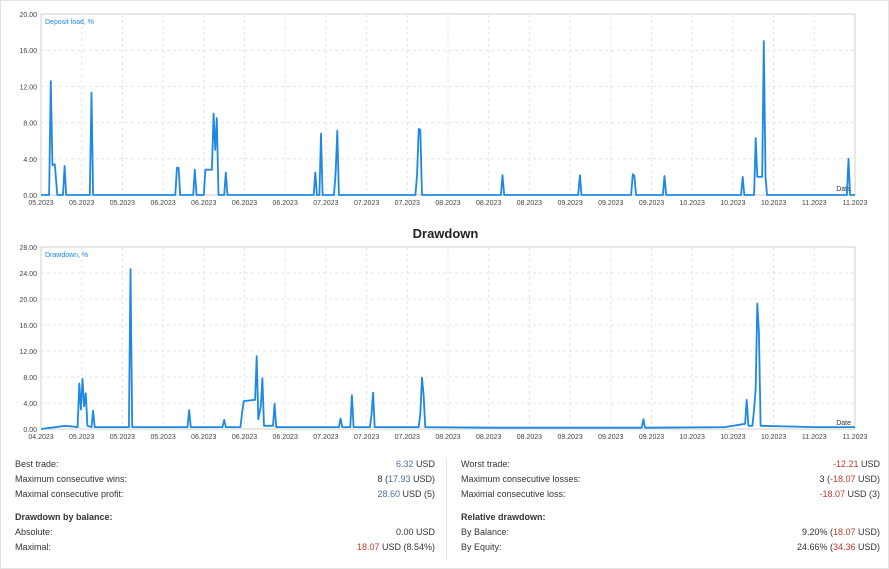 The width and height of the screenshot is (889, 569). I want to click on max-consec-loss-row: Maximal consecutive loss: -18.07 USD (3), so click(668, 494).